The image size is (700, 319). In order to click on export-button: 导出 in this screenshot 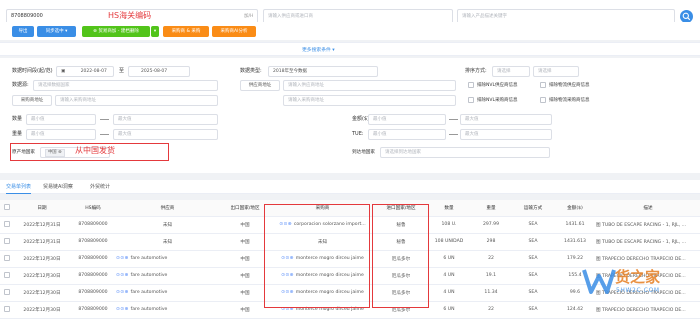, I will do `click(23, 31)`.